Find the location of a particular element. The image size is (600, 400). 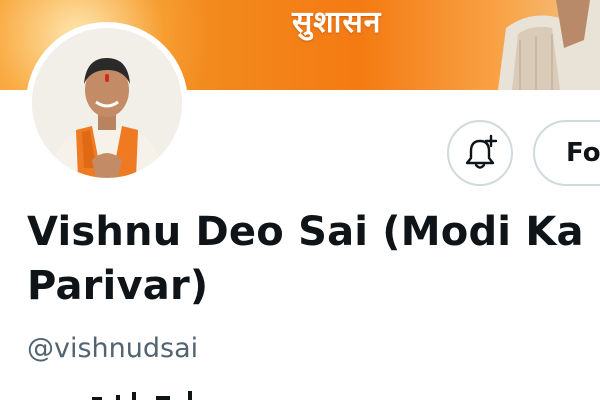

truncated-bio-text is located at coordinates (142, 395).